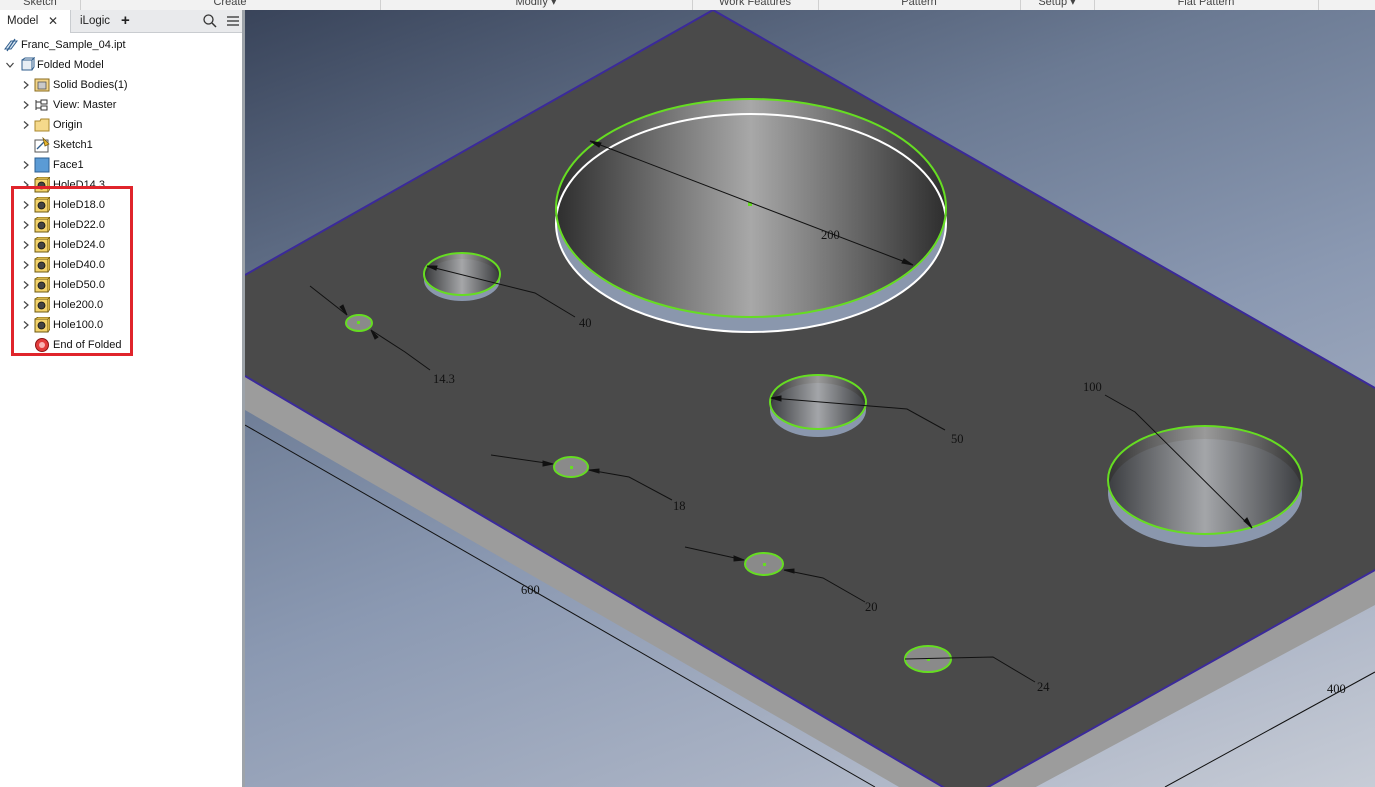 The image size is (1375, 787). What do you see at coordinates (679, 506) in the screenshot?
I see `dimension-label-18: 18` at bounding box center [679, 506].